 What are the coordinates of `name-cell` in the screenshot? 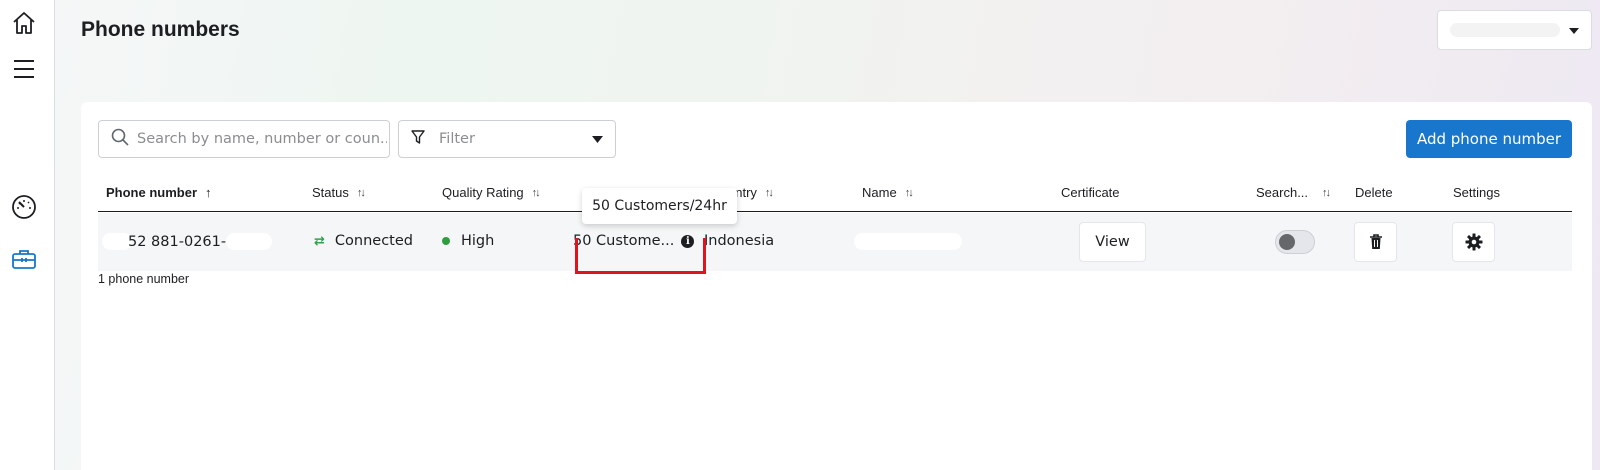 It's located at (908, 241).